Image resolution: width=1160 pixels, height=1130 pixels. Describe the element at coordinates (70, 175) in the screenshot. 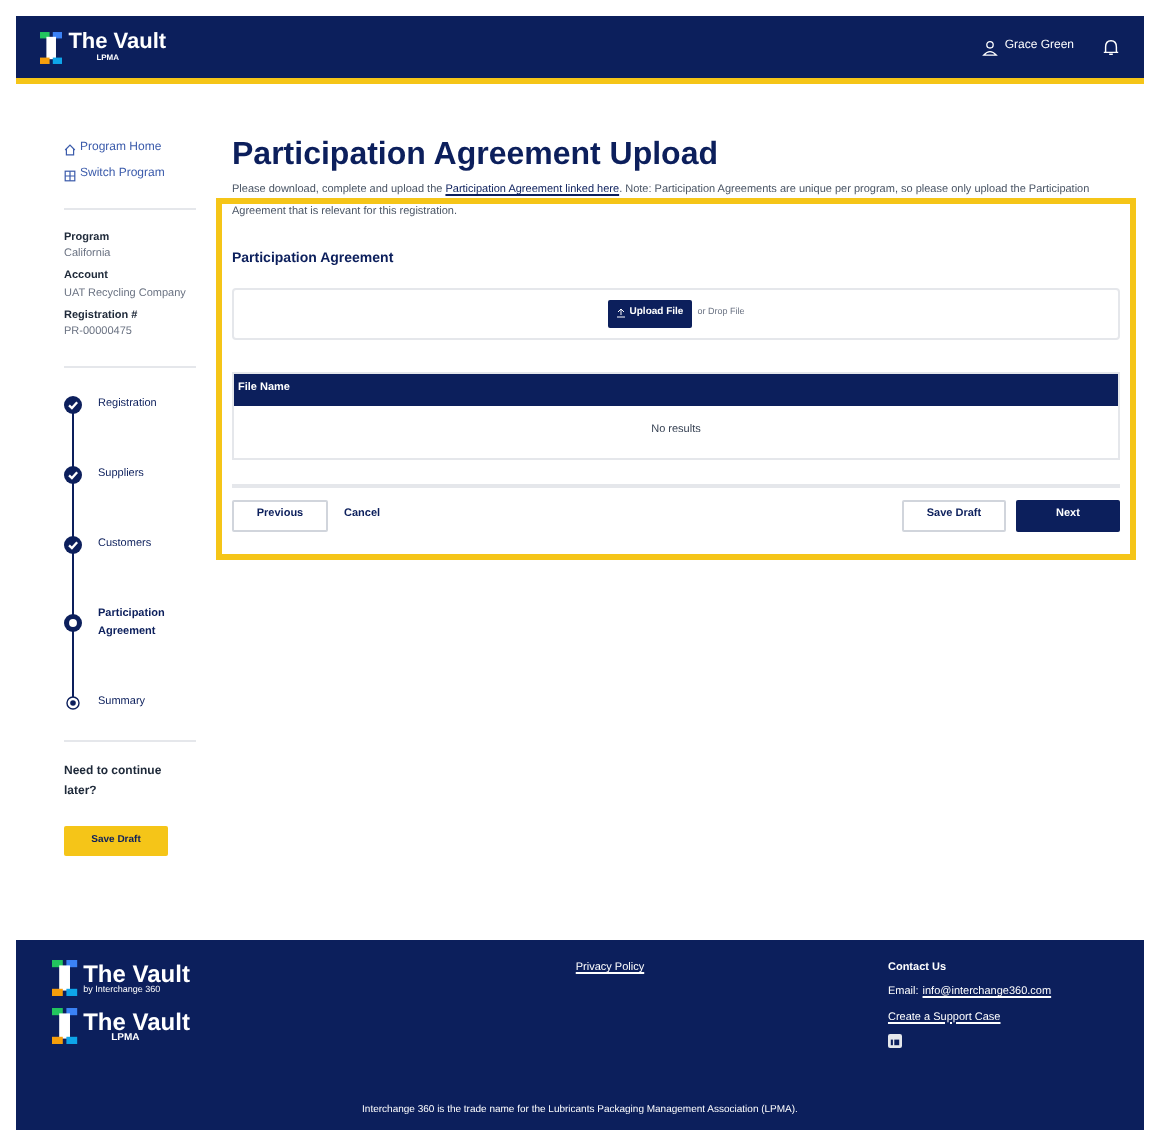

I see `grid-icon` at that location.